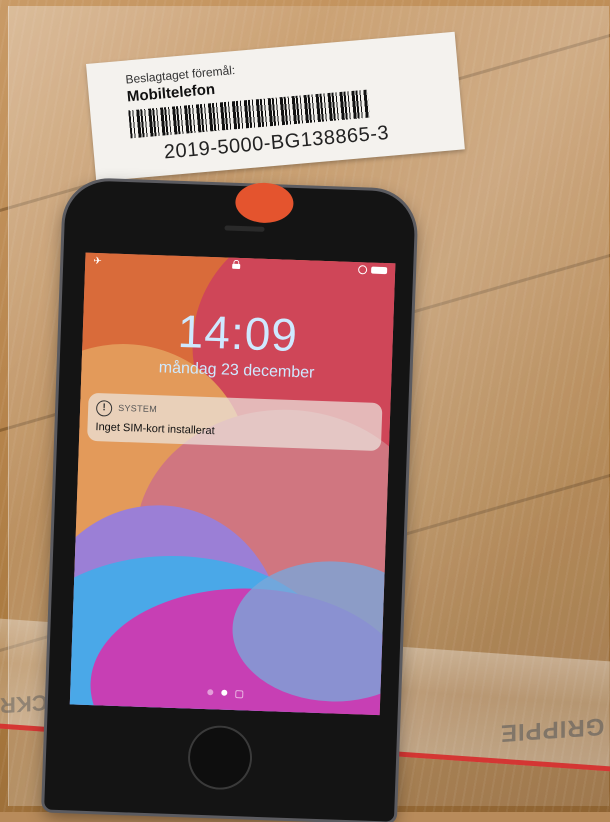 This screenshot has width=610, height=822. I want to click on notification-app-name: SYSTEM, so click(138, 408).